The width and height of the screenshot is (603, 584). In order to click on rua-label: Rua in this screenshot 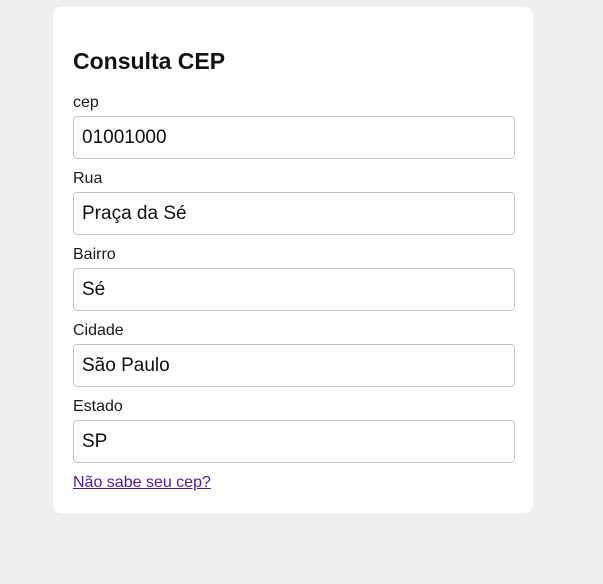, I will do `click(88, 178)`.